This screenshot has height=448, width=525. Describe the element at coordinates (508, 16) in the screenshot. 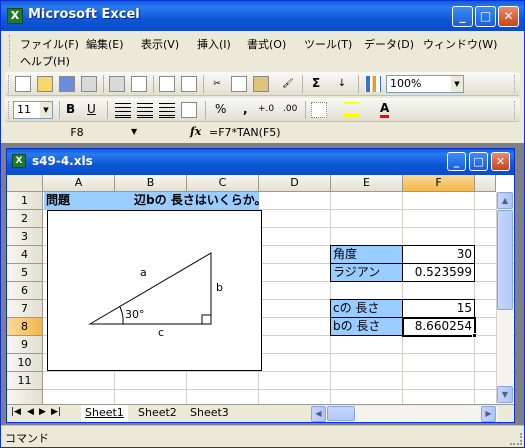

I see `close-button: ✕` at that location.